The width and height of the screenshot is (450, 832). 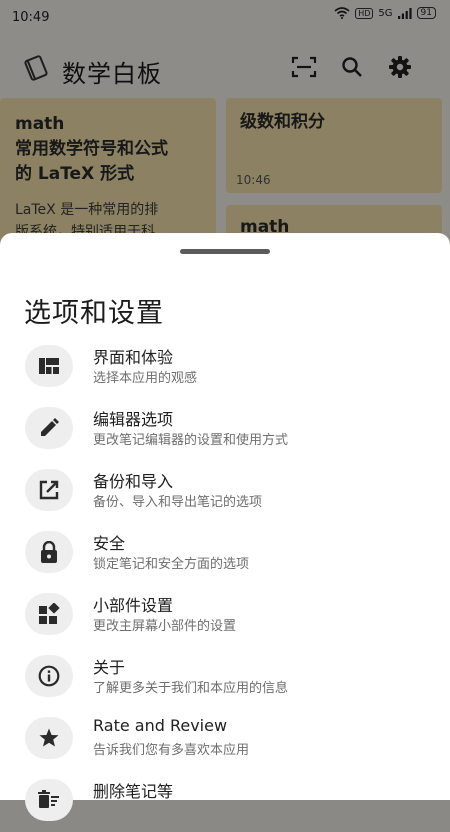 I want to click on option-description: 锁定笔记和安全方面的选项, so click(x=171, y=564).